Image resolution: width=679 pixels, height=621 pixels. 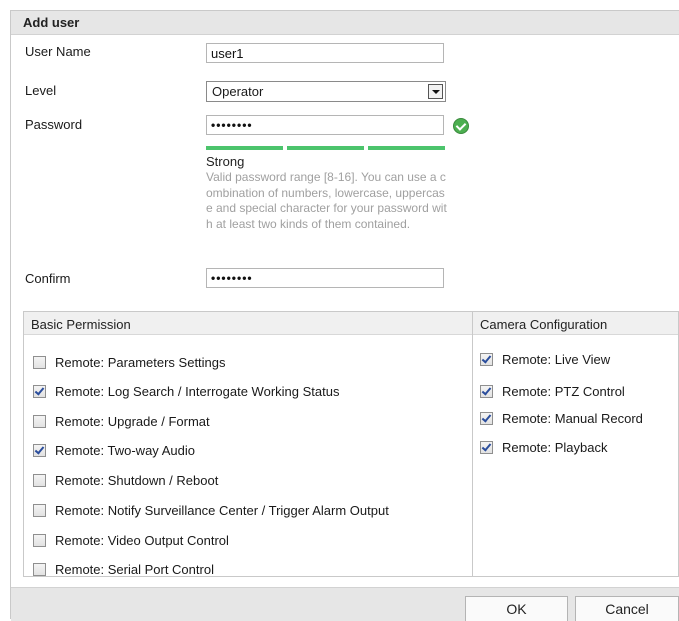 I want to click on permission-label: Remote: Video Output Control, so click(x=142, y=540).